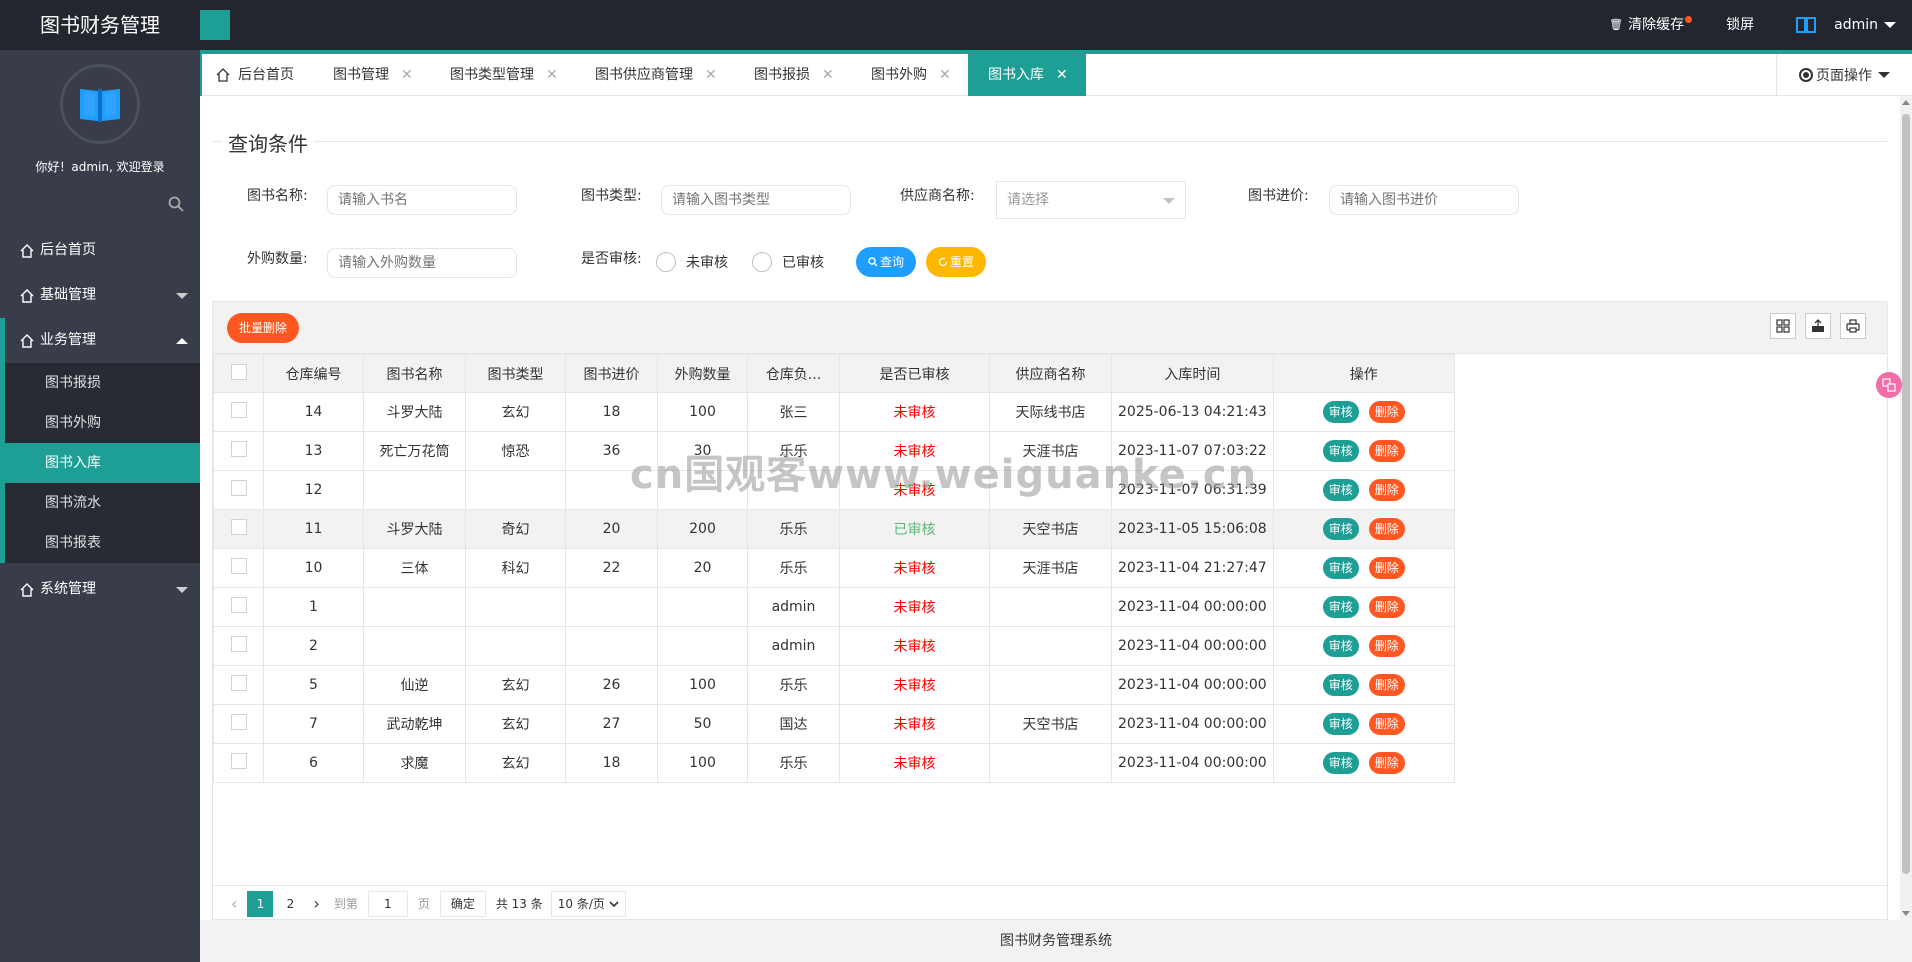 The height and width of the screenshot is (962, 1912). I want to click on lock-screen-button: 锁屏, so click(1740, 25).